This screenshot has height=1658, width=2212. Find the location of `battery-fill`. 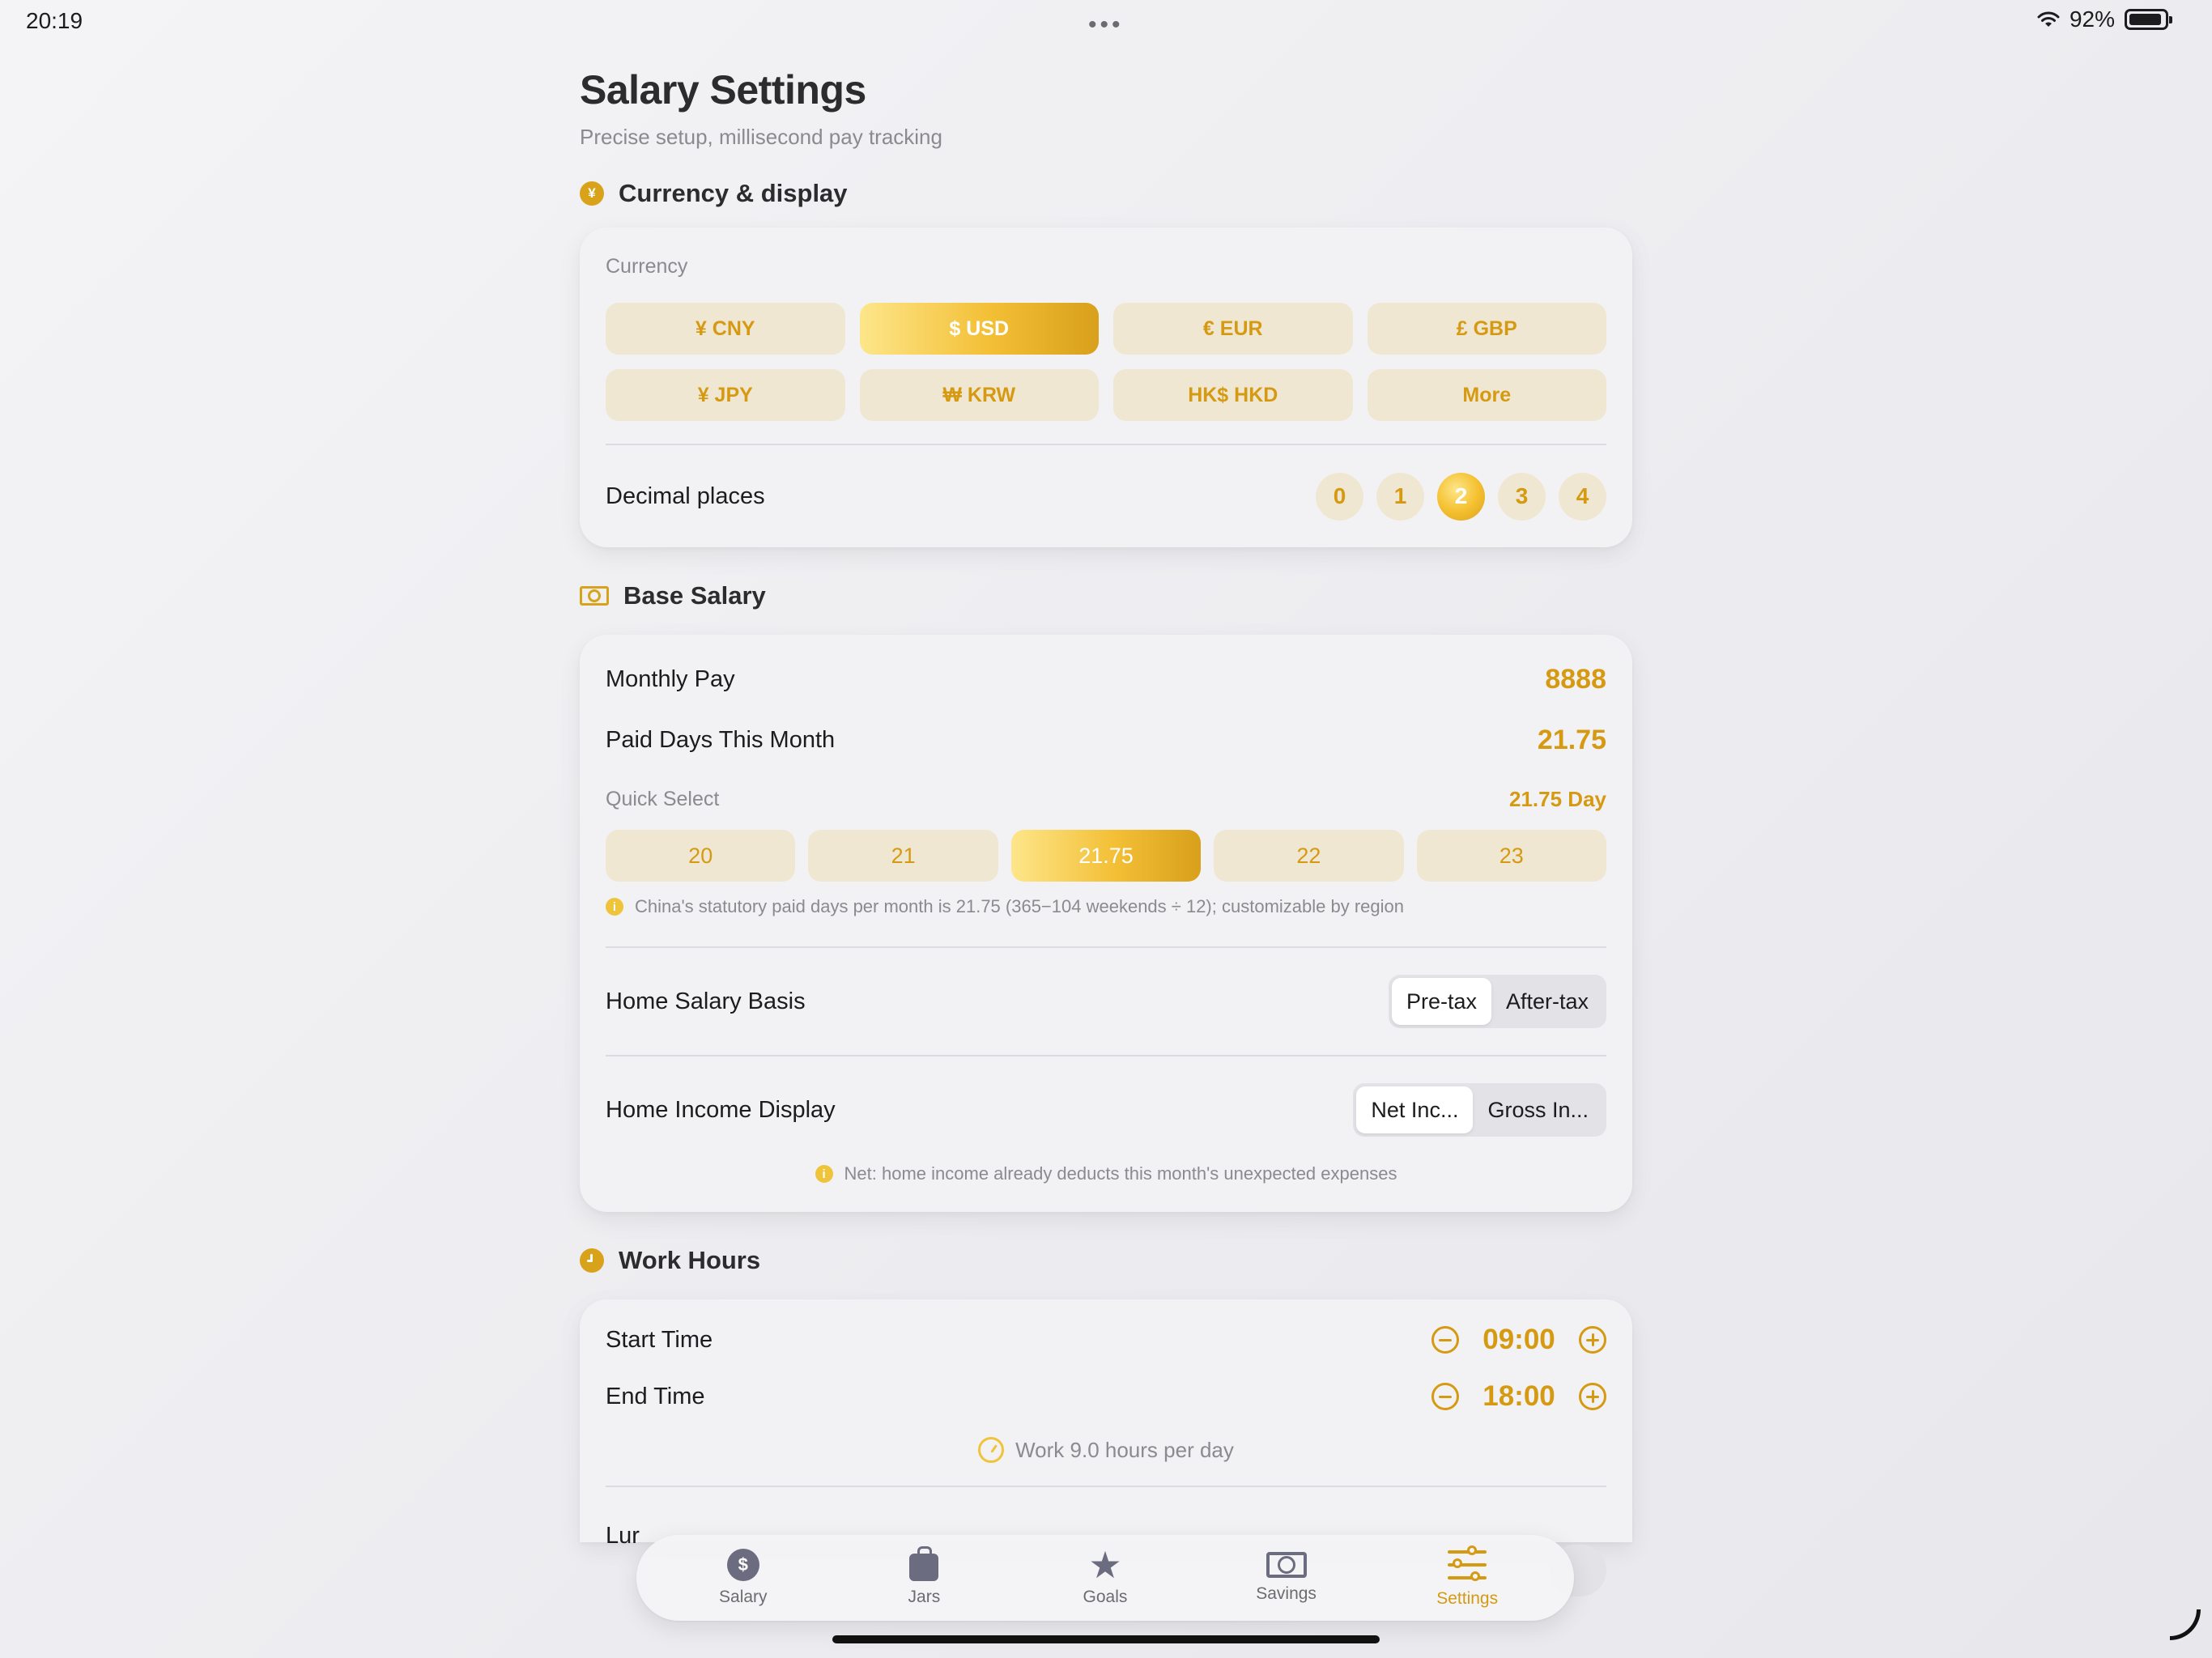

battery-fill is located at coordinates (2145, 19).